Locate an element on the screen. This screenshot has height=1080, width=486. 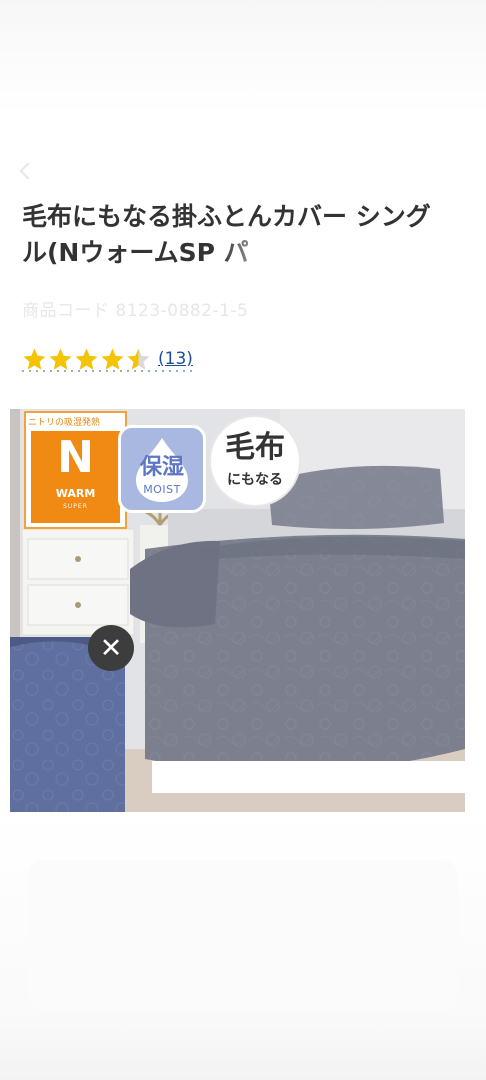
close-icon: ✕ is located at coordinates (111, 648).